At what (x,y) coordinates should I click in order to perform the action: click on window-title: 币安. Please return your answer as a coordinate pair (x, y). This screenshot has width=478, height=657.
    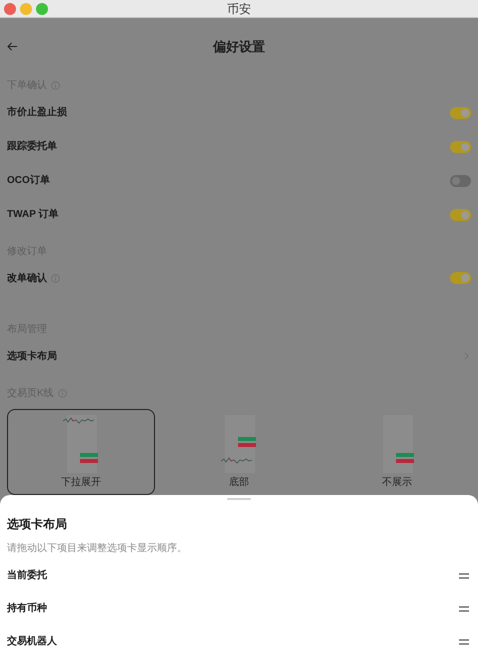
    Looking at the image, I should click on (239, 9).